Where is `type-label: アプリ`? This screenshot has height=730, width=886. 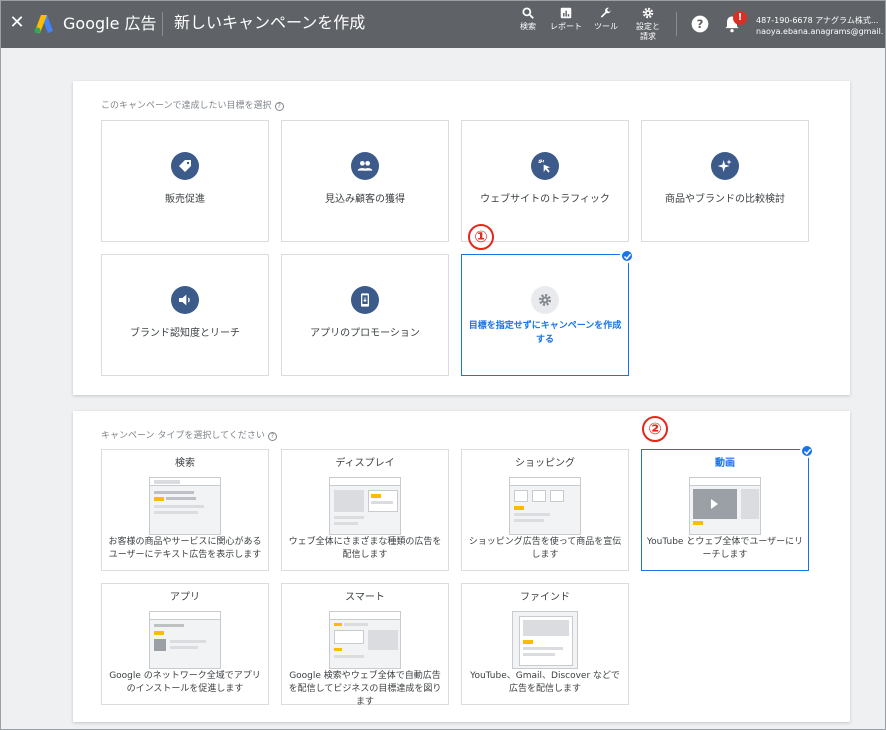 type-label: アプリ is located at coordinates (185, 598).